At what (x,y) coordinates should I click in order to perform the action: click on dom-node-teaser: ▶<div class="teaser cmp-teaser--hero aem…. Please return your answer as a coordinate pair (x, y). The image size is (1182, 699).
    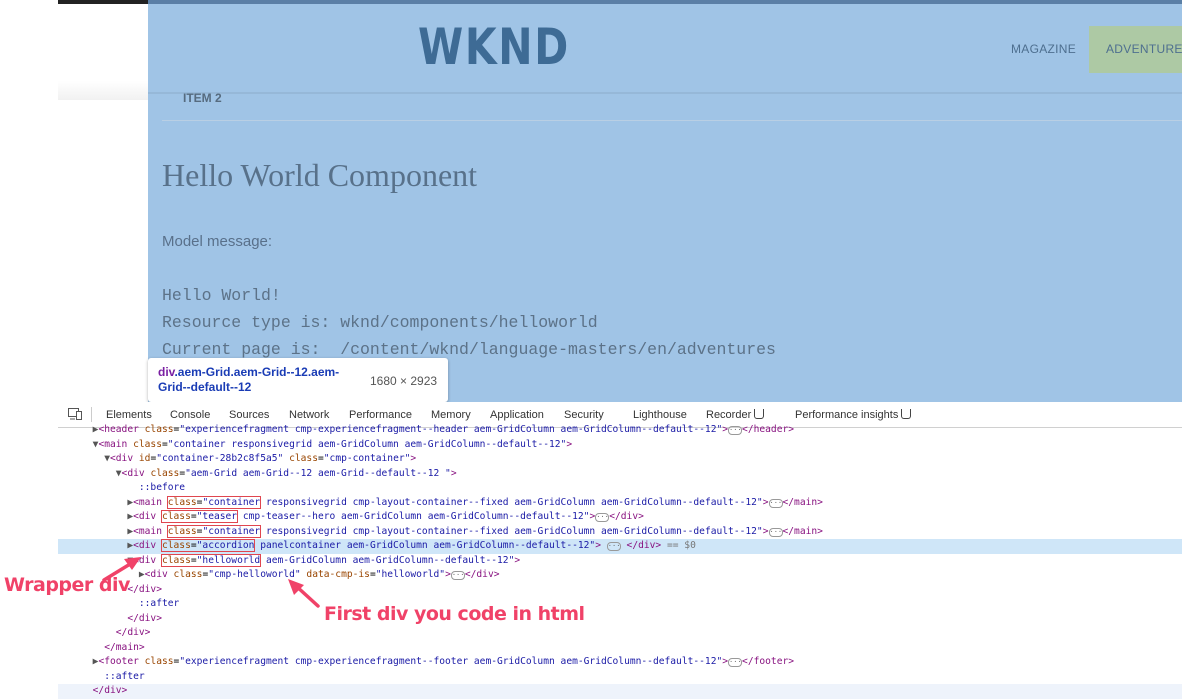
    Looking at the image, I should click on (620, 517).